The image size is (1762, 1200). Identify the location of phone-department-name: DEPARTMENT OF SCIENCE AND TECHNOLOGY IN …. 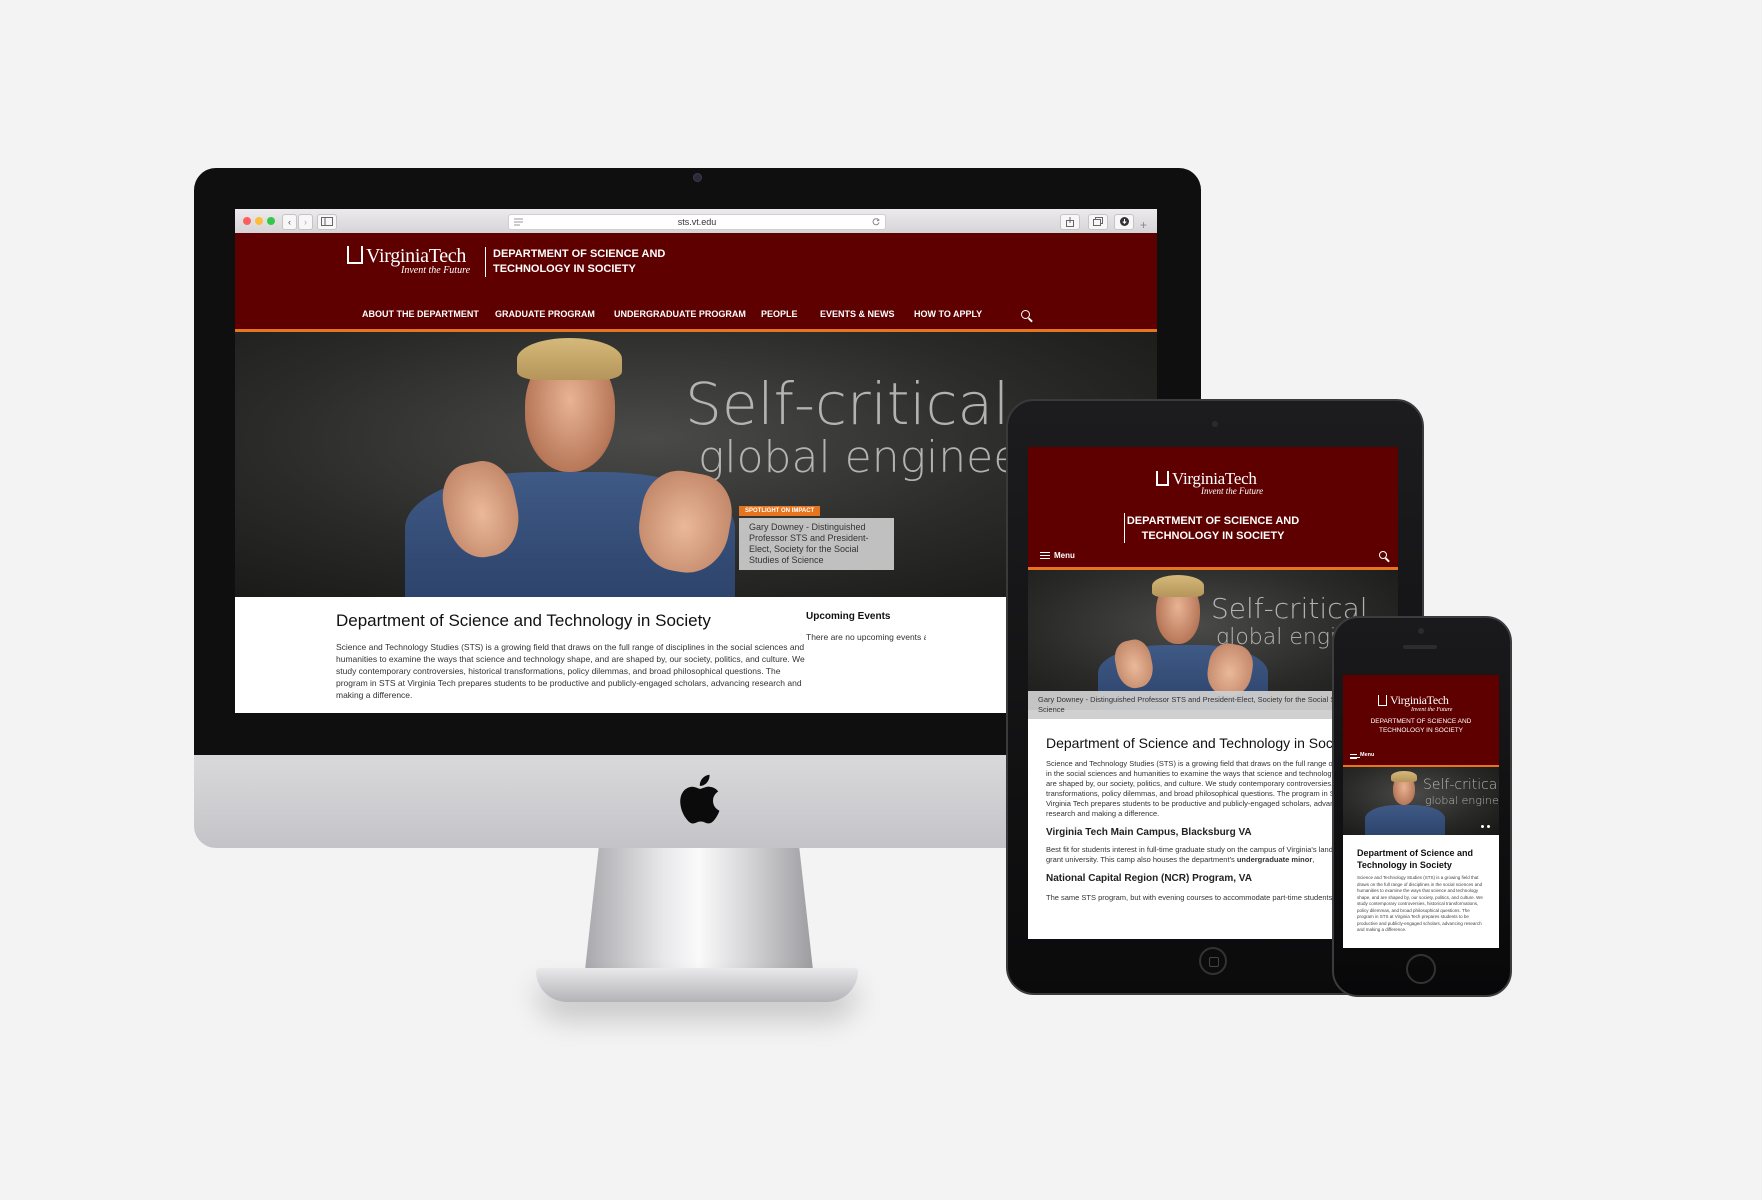
(1421, 726).